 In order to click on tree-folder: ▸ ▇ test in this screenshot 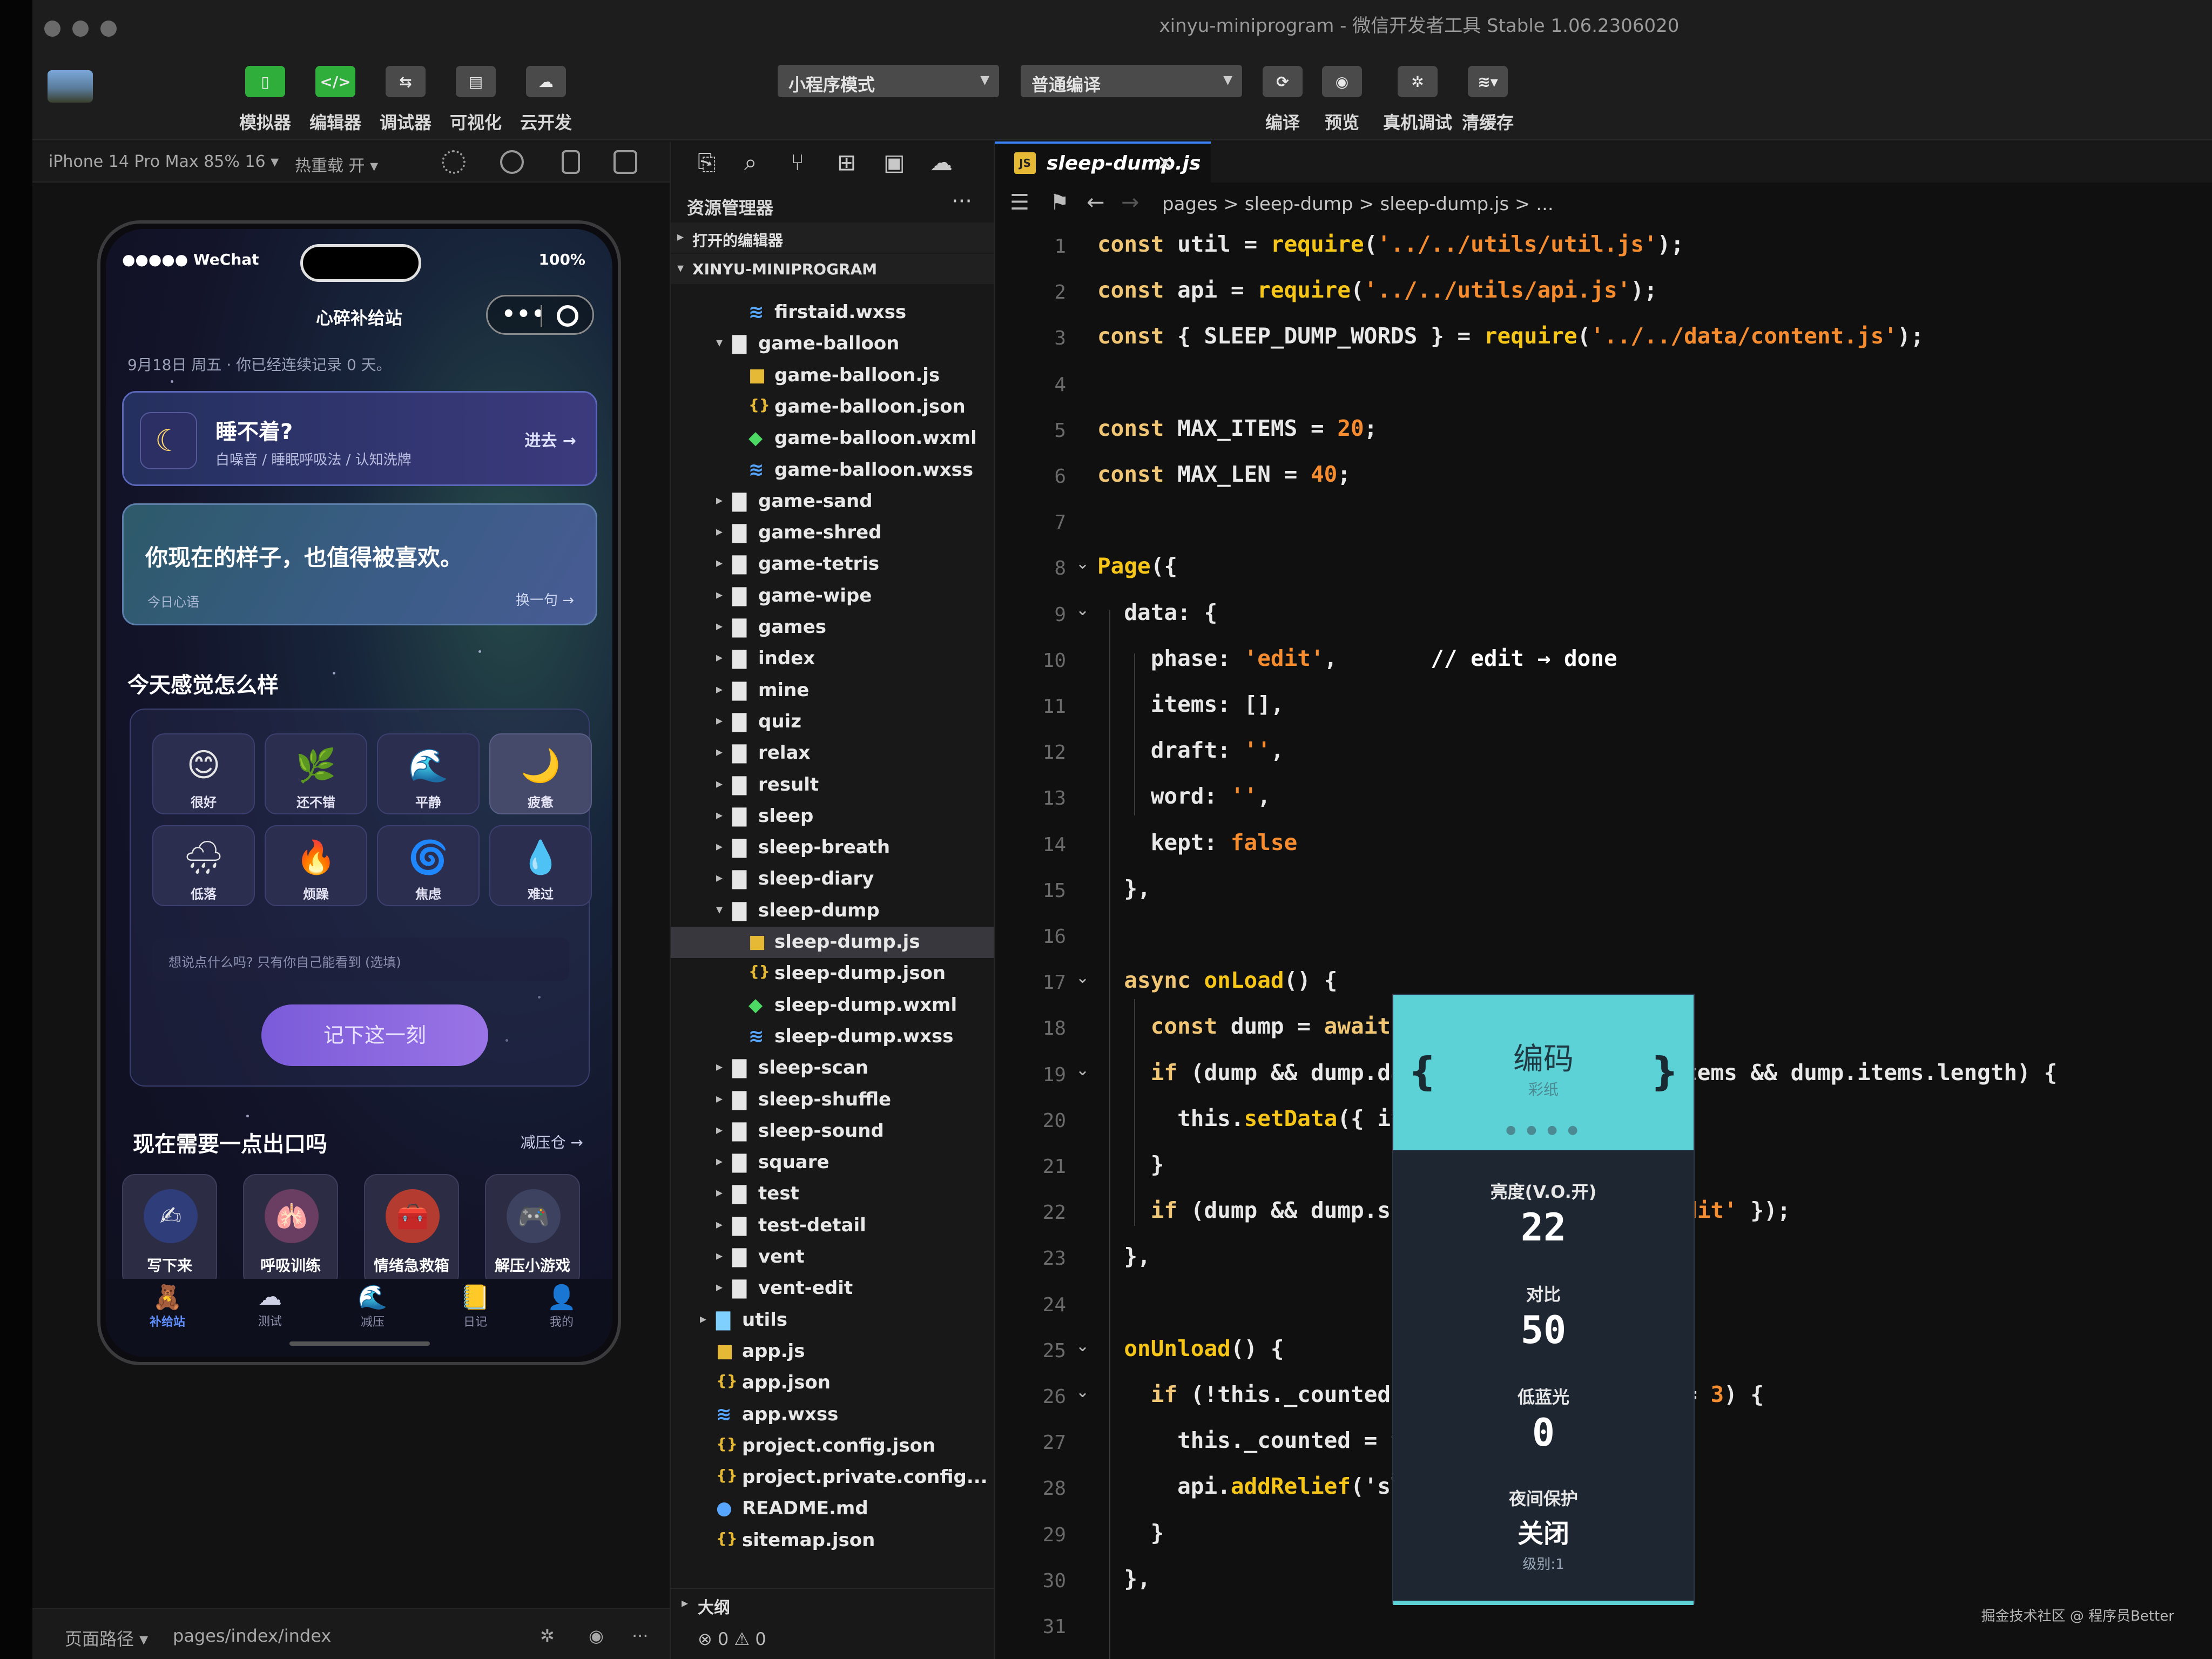, I will do `click(832, 1194)`.